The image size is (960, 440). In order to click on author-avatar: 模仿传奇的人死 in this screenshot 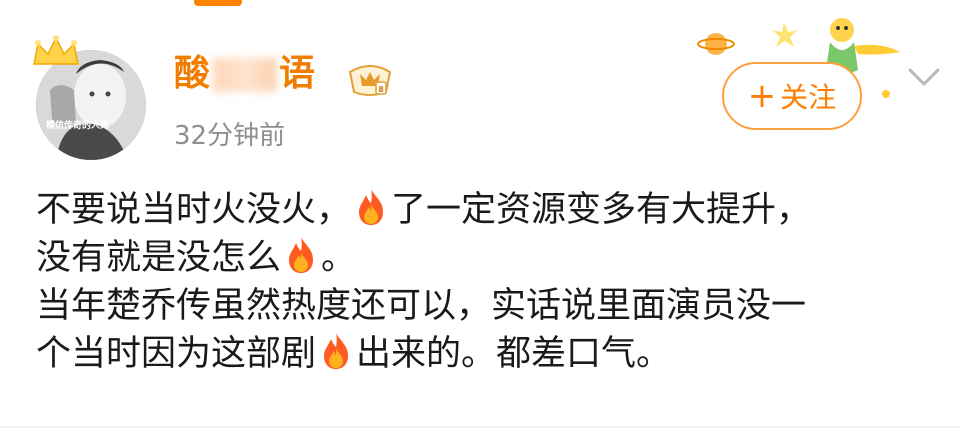, I will do `click(94, 97)`.